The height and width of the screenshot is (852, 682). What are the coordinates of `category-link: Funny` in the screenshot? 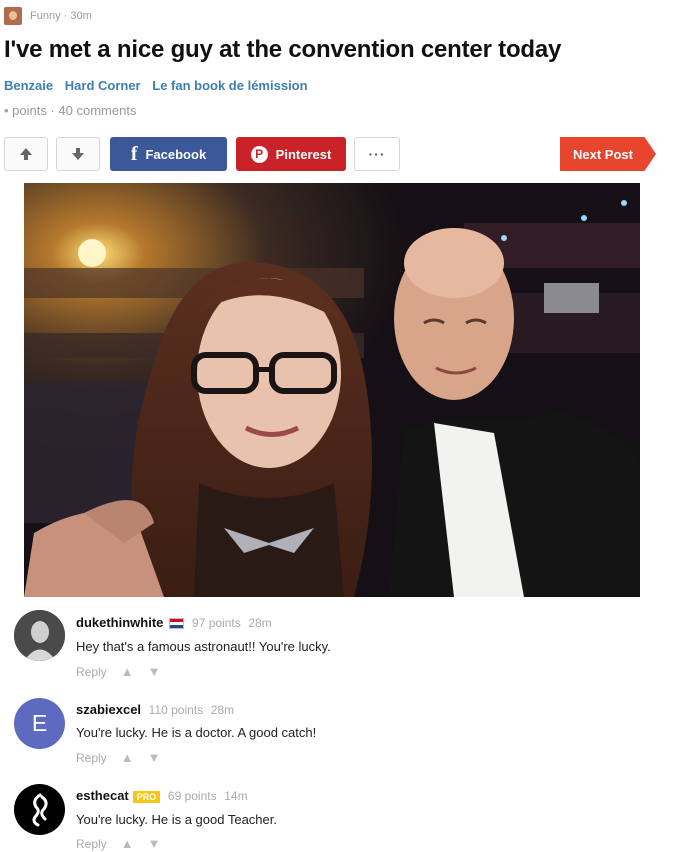 It's located at (45, 16).